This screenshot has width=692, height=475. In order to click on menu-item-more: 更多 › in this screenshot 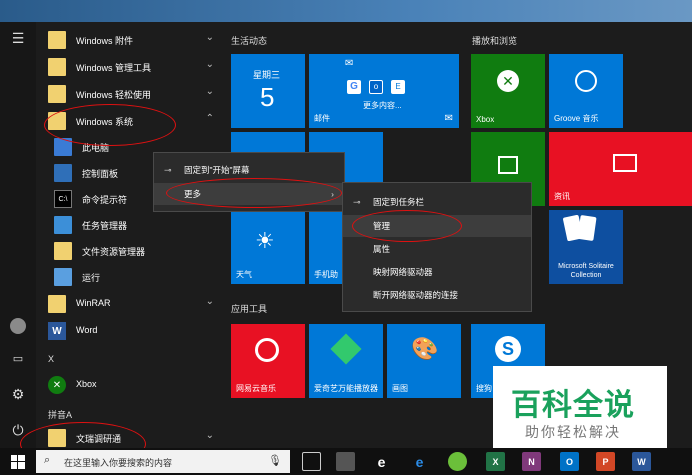, I will do `click(249, 194)`.